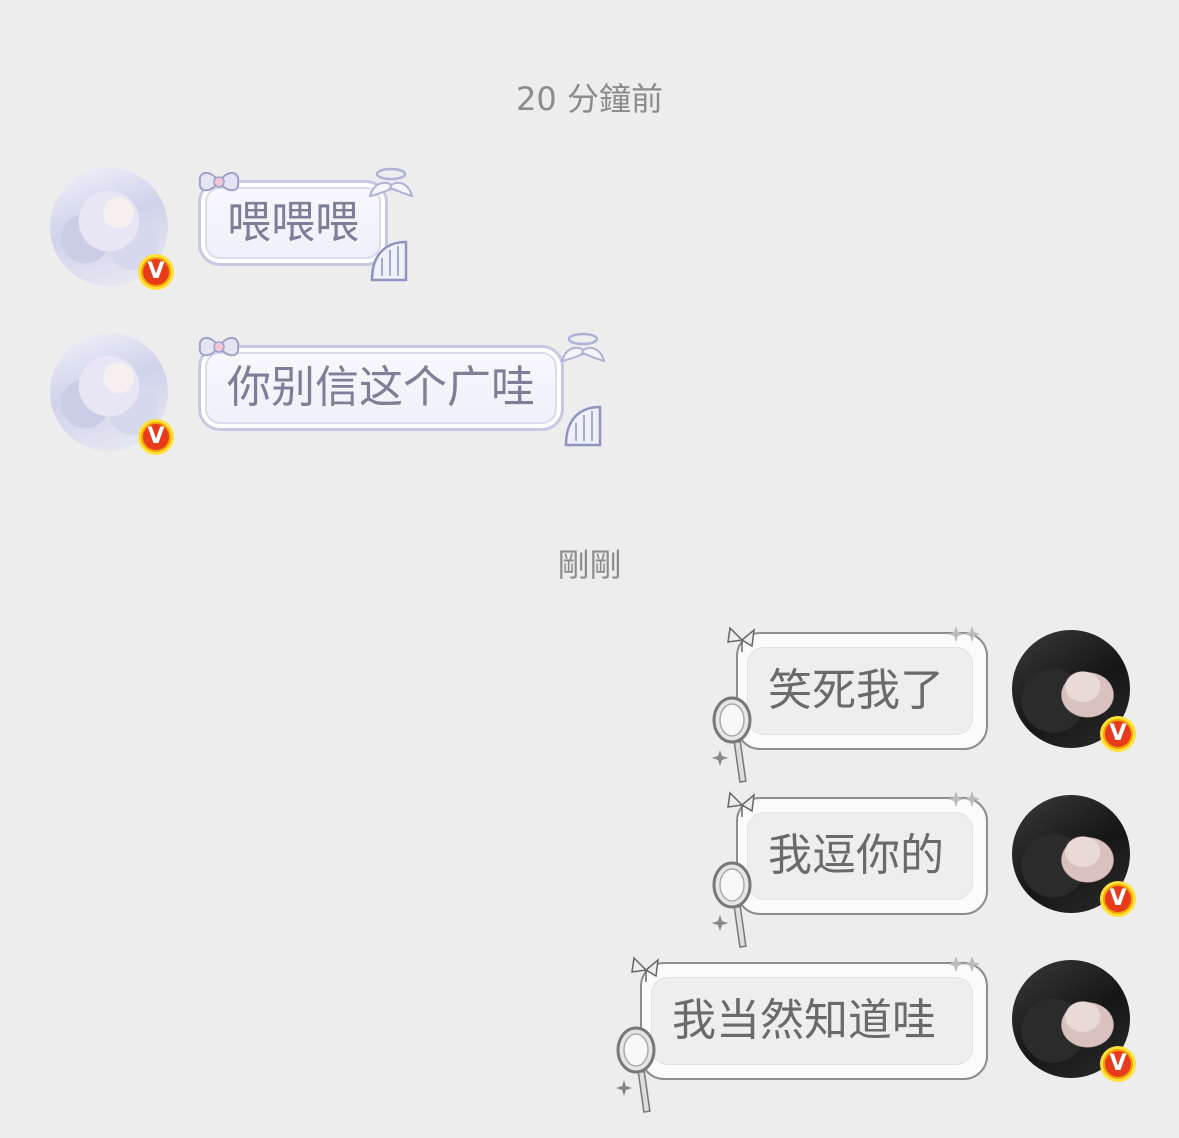 The image size is (1179, 1138). I want to click on message-row-outgoing: 我逗你的 V, so click(589, 868).